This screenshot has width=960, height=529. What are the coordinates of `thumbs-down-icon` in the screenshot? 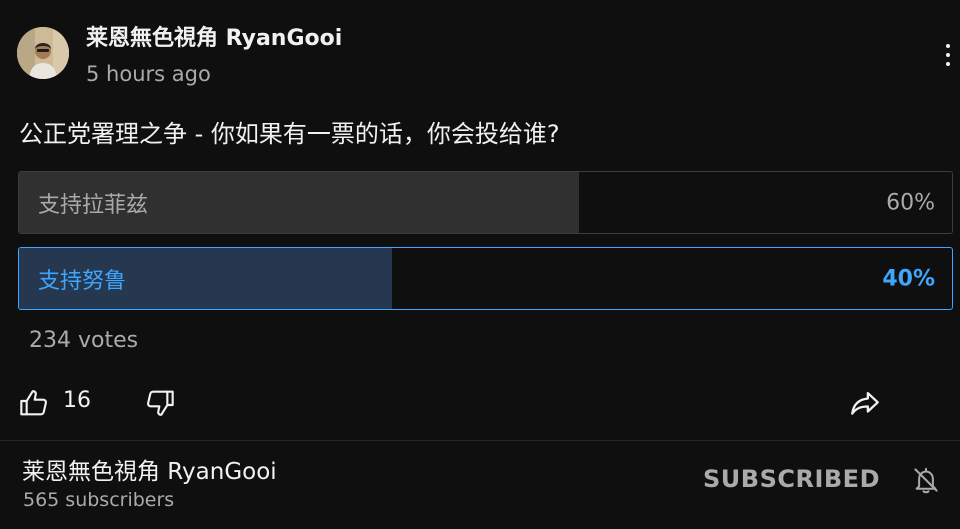 It's located at (160, 403).